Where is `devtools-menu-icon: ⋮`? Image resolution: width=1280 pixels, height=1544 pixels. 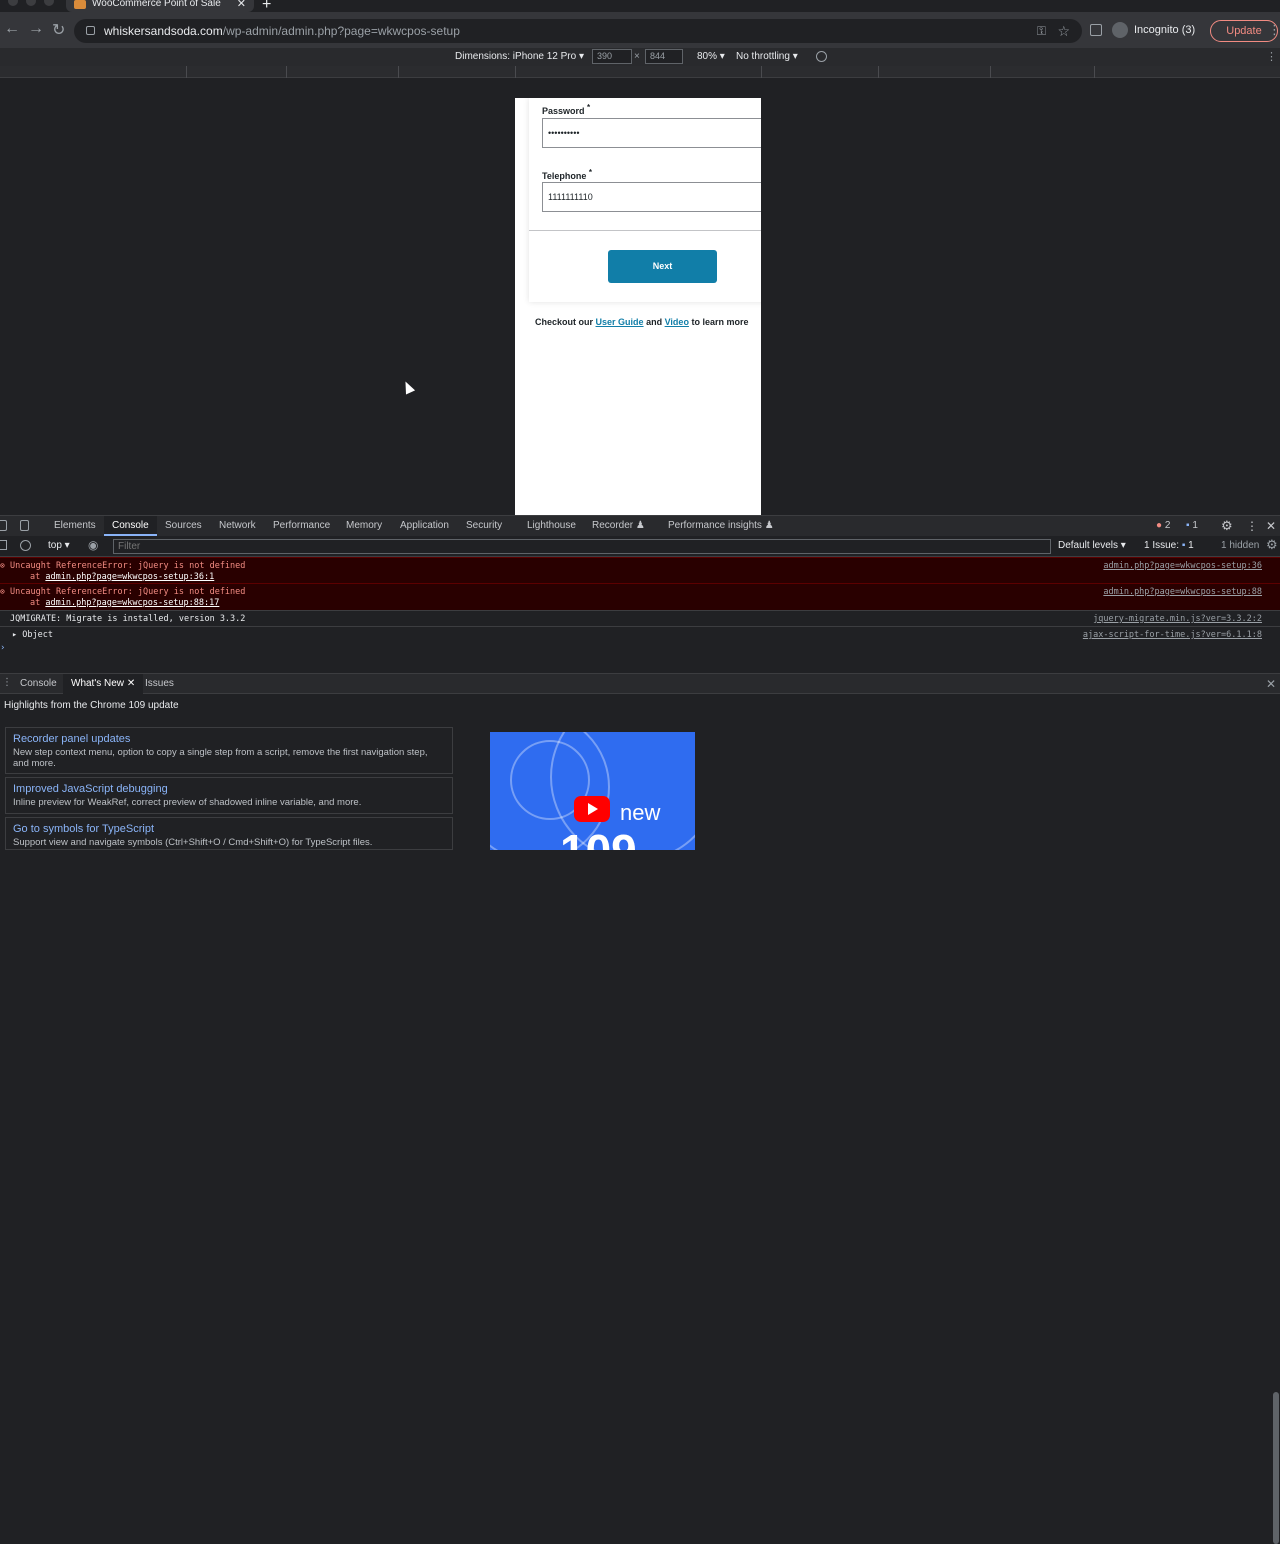
devtools-menu-icon: ⋮ is located at coordinates (1252, 526).